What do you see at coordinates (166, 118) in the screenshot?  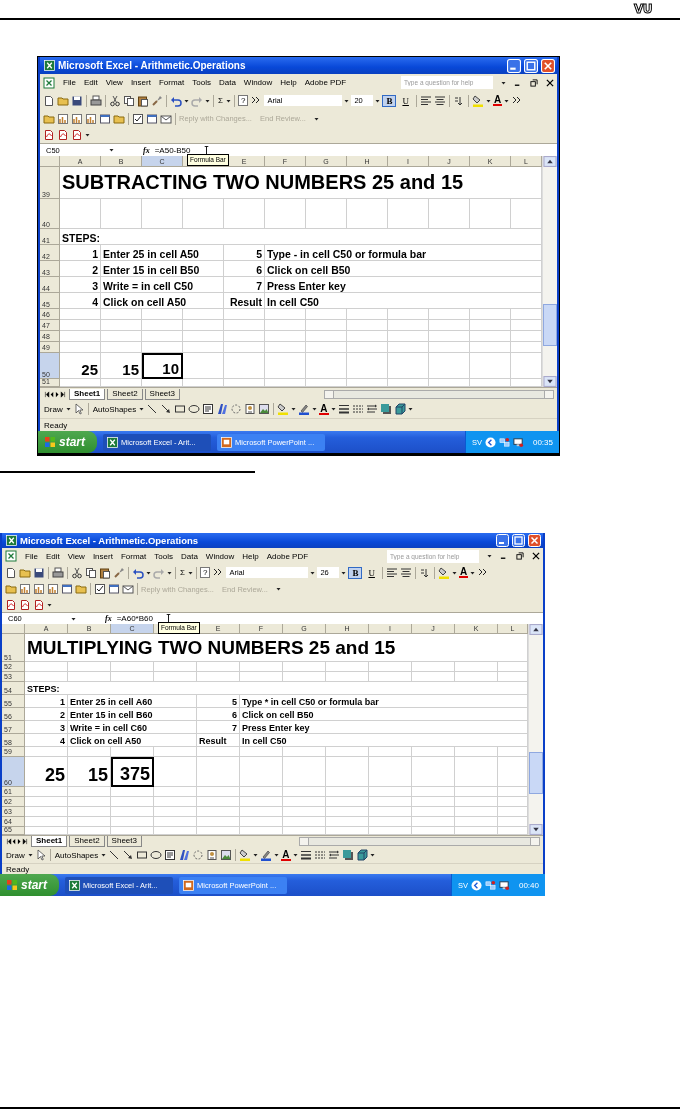 I see `envelope-icon` at bounding box center [166, 118].